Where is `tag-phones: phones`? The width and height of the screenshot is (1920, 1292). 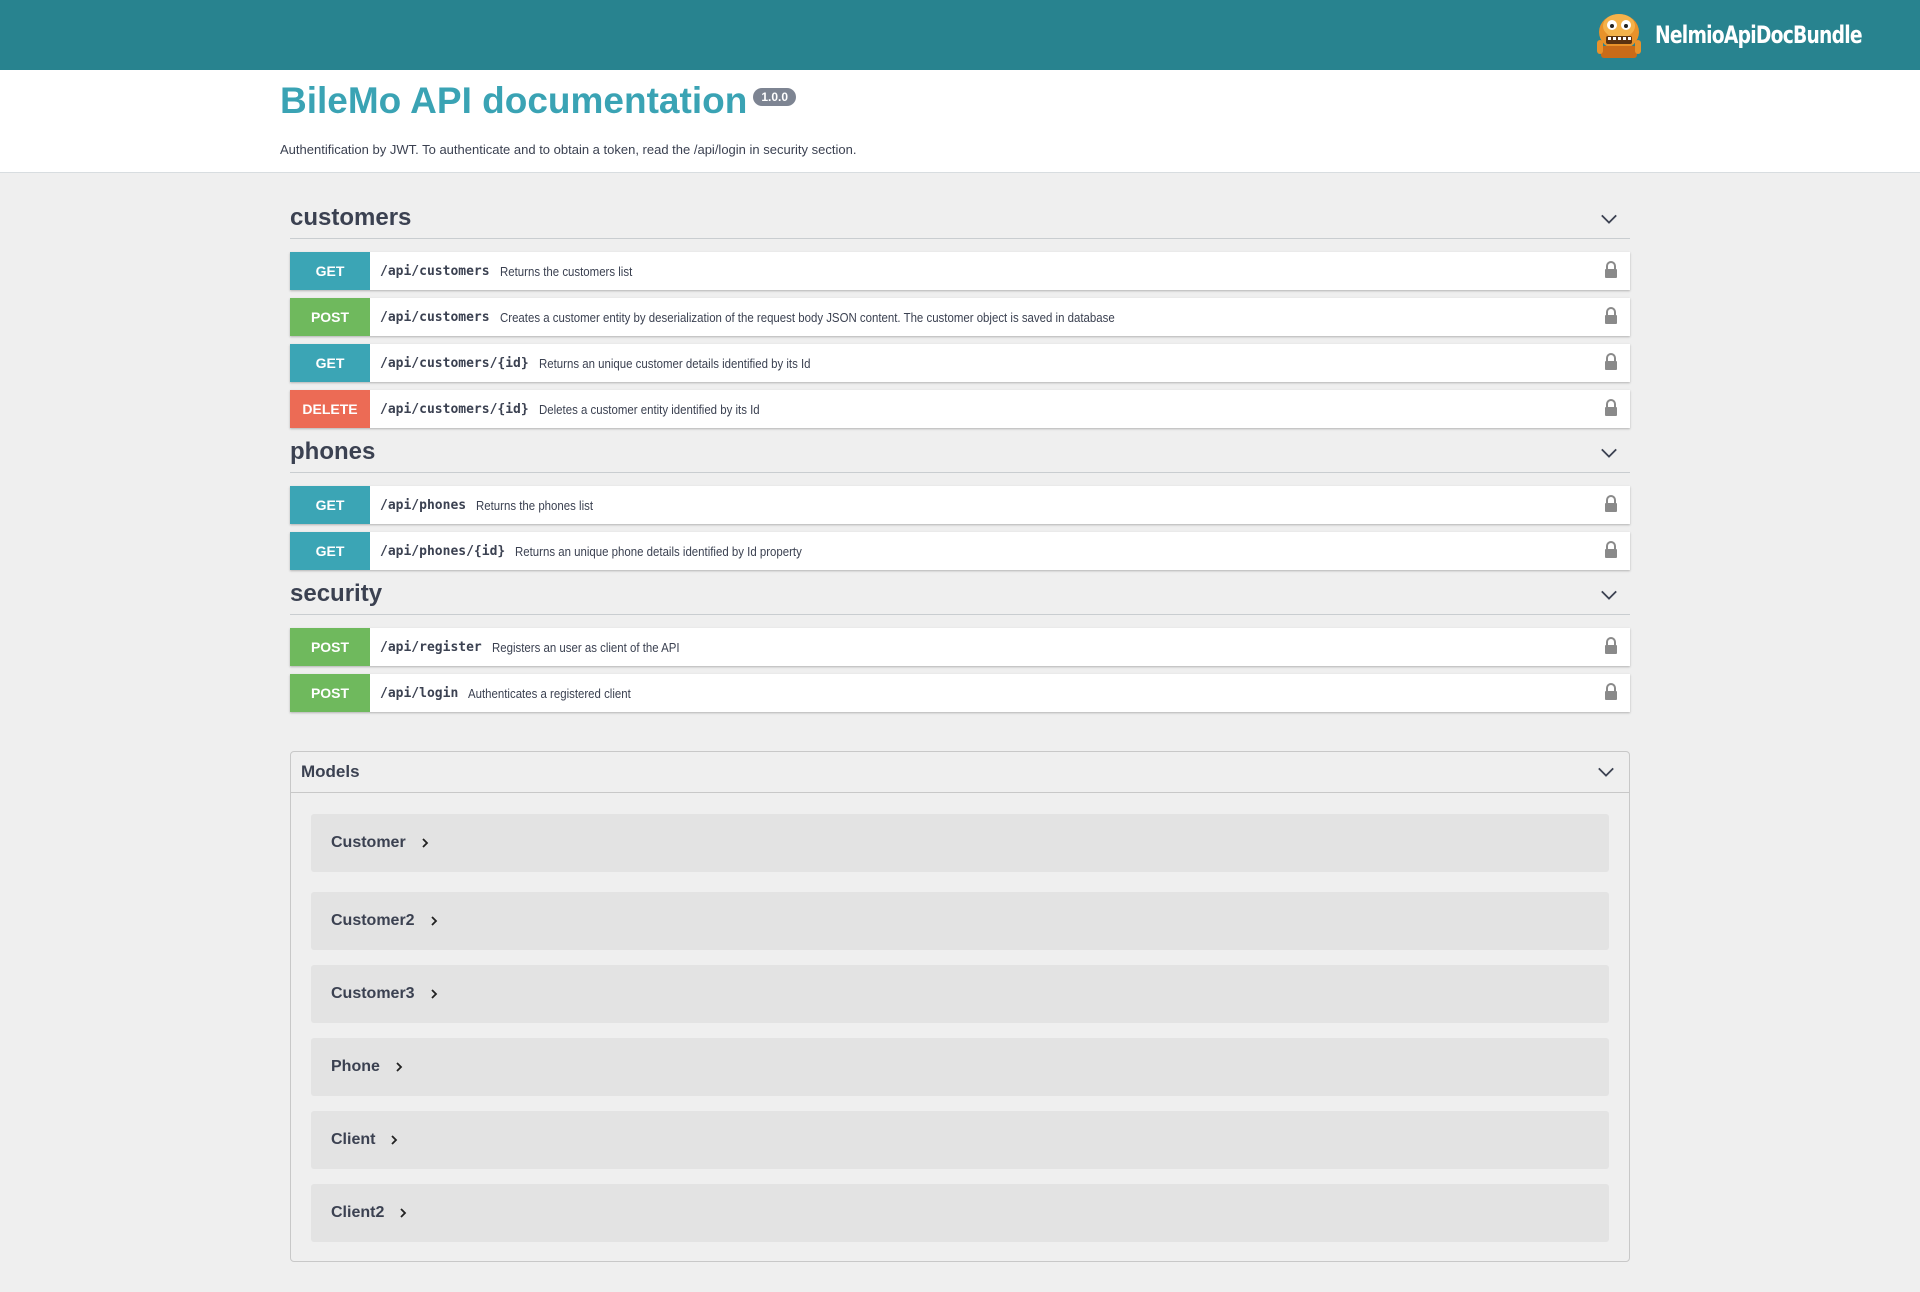 tag-phones: phones is located at coordinates (960, 454).